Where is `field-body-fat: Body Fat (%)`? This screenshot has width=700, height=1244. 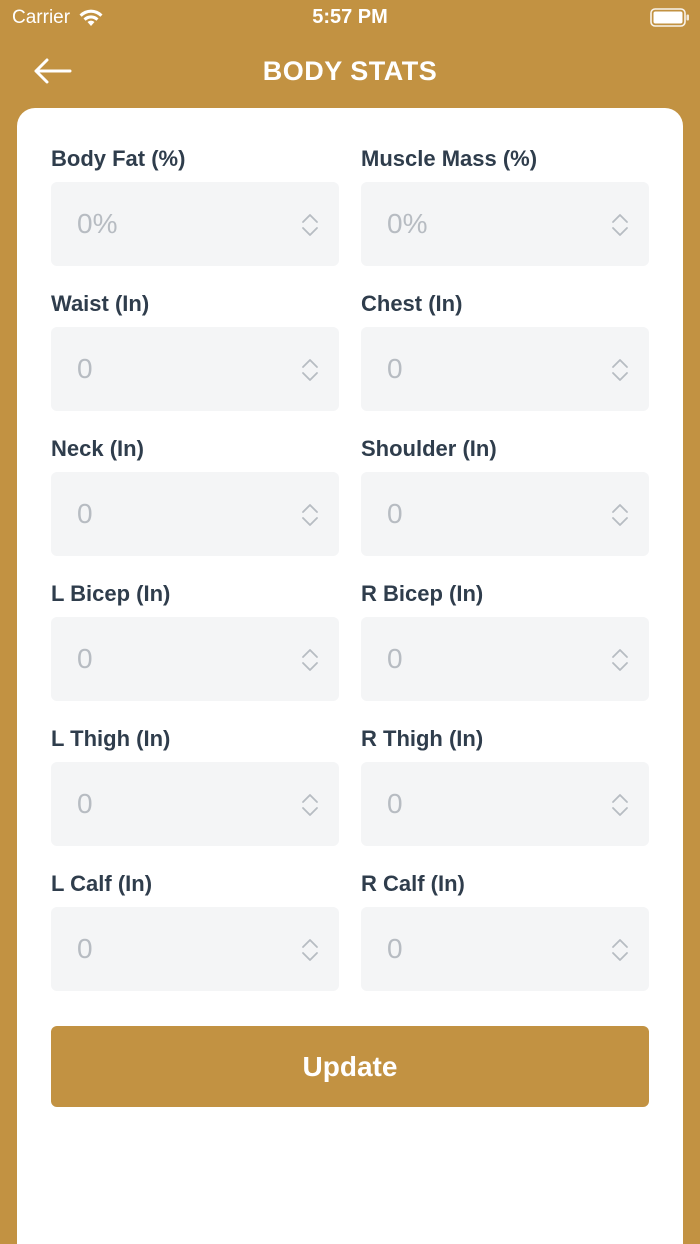 field-body-fat: Body Fat (%) is located at coordinates (195, 214).